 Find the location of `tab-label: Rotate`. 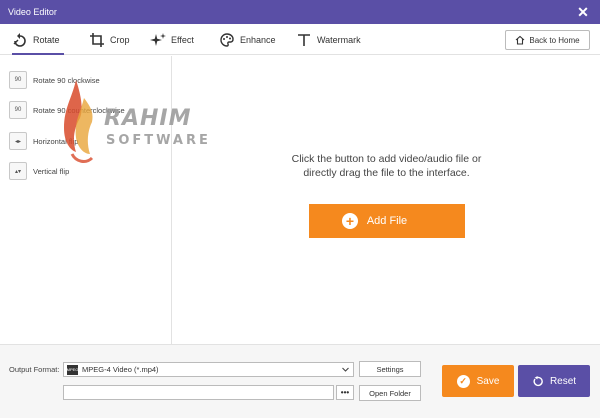

tab-label: Rotate is located at coordinates (46, 39).